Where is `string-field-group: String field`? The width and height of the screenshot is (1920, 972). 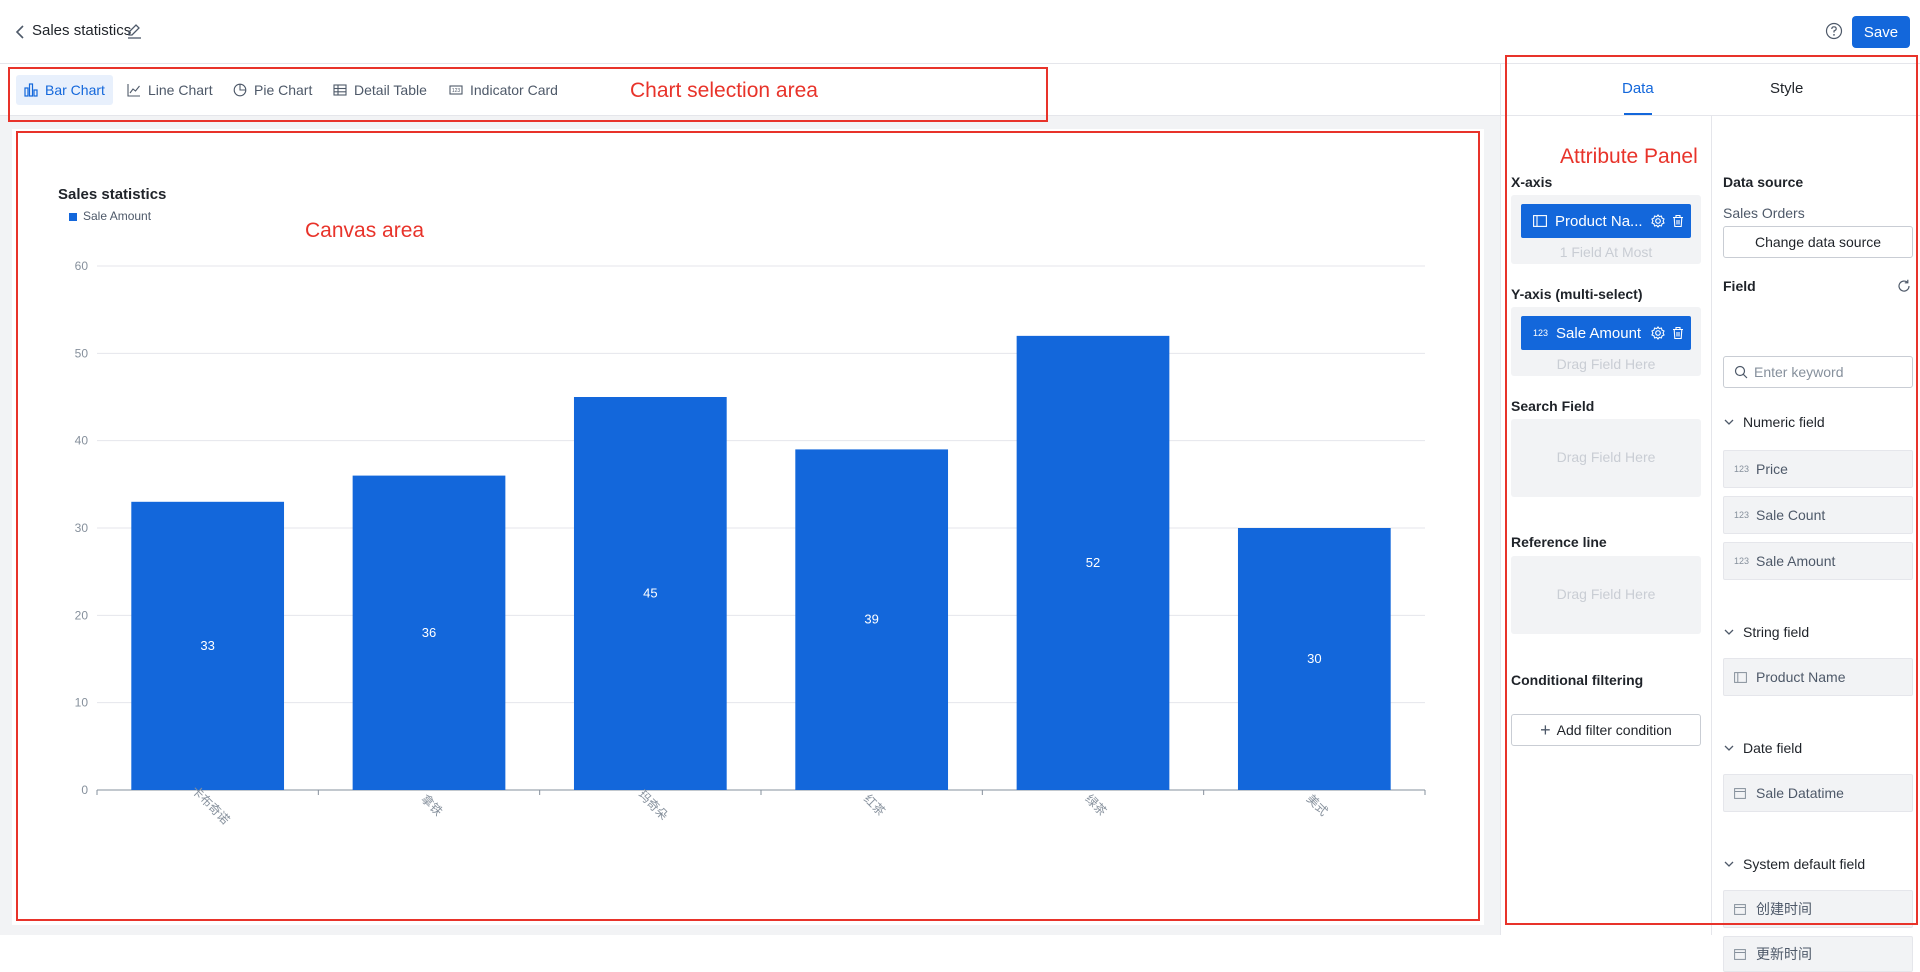 string-field-group: String field is located at coordinates (1766, 632).